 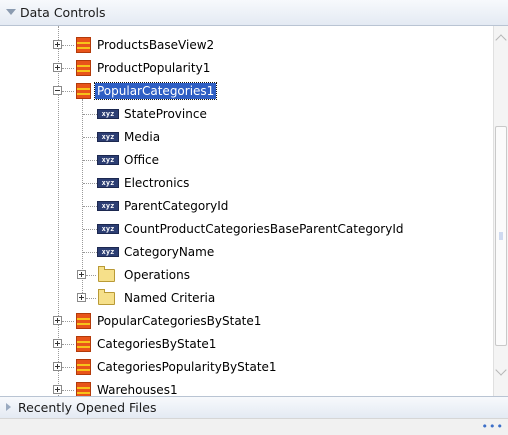 What do you see at coordinates (169, 252) in the screenshot?
I see `tree-node-label: CategoryName` at bounding box center [169, 252].